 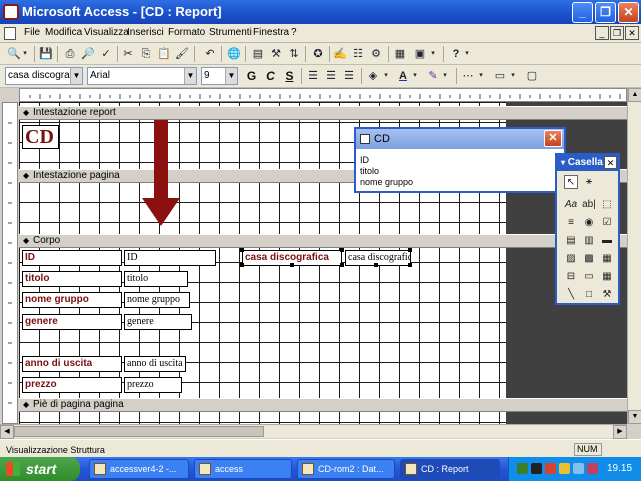 I want to click on sorting-grouping-icon: ⇅, so click(x=294, y=54).